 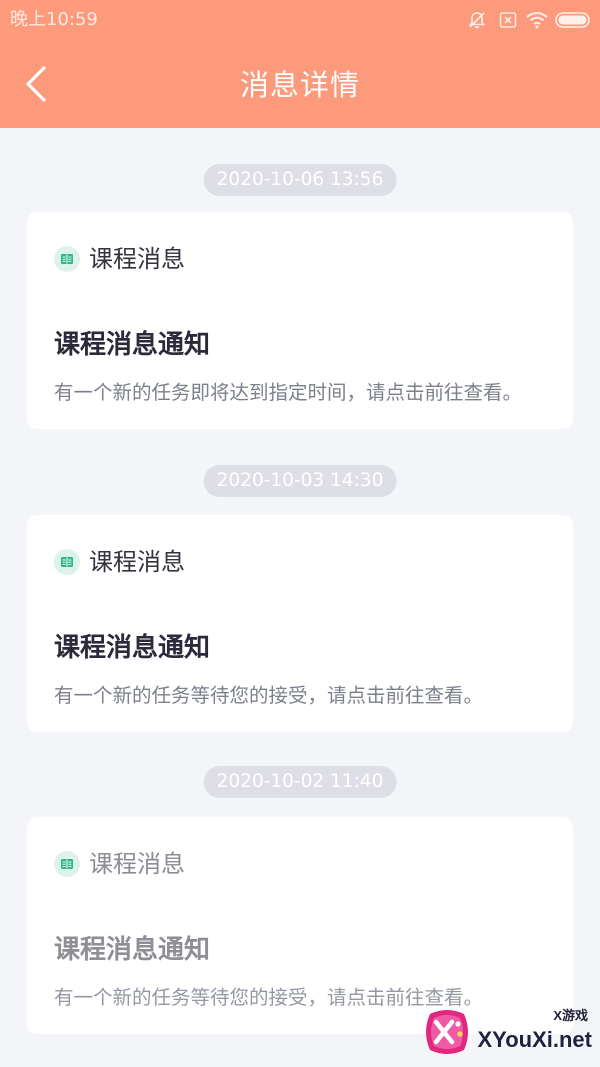 I want to click on message-body: 有一个新的任务即将达到指定时间，请点击前往查看。, so click(x=288, y=392).